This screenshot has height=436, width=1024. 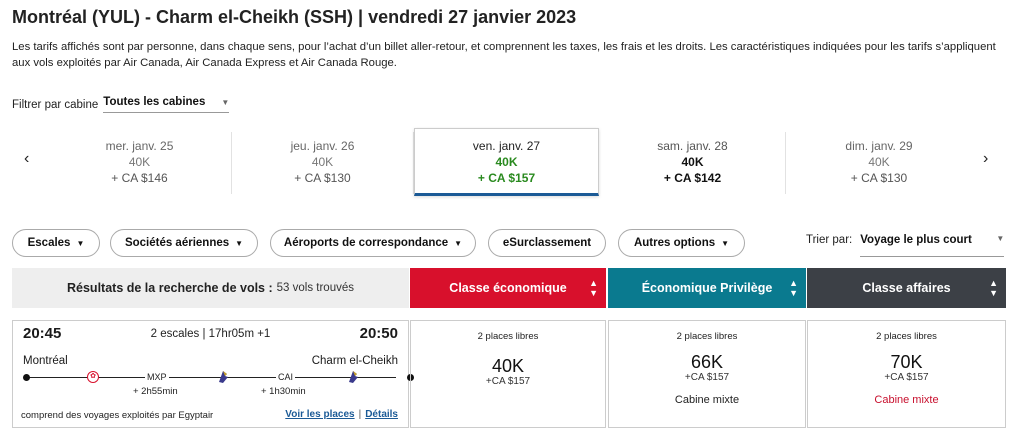 I want to click on airlines-filter-button: Sociétés aériennes ▼, so click(x=184, y=243).